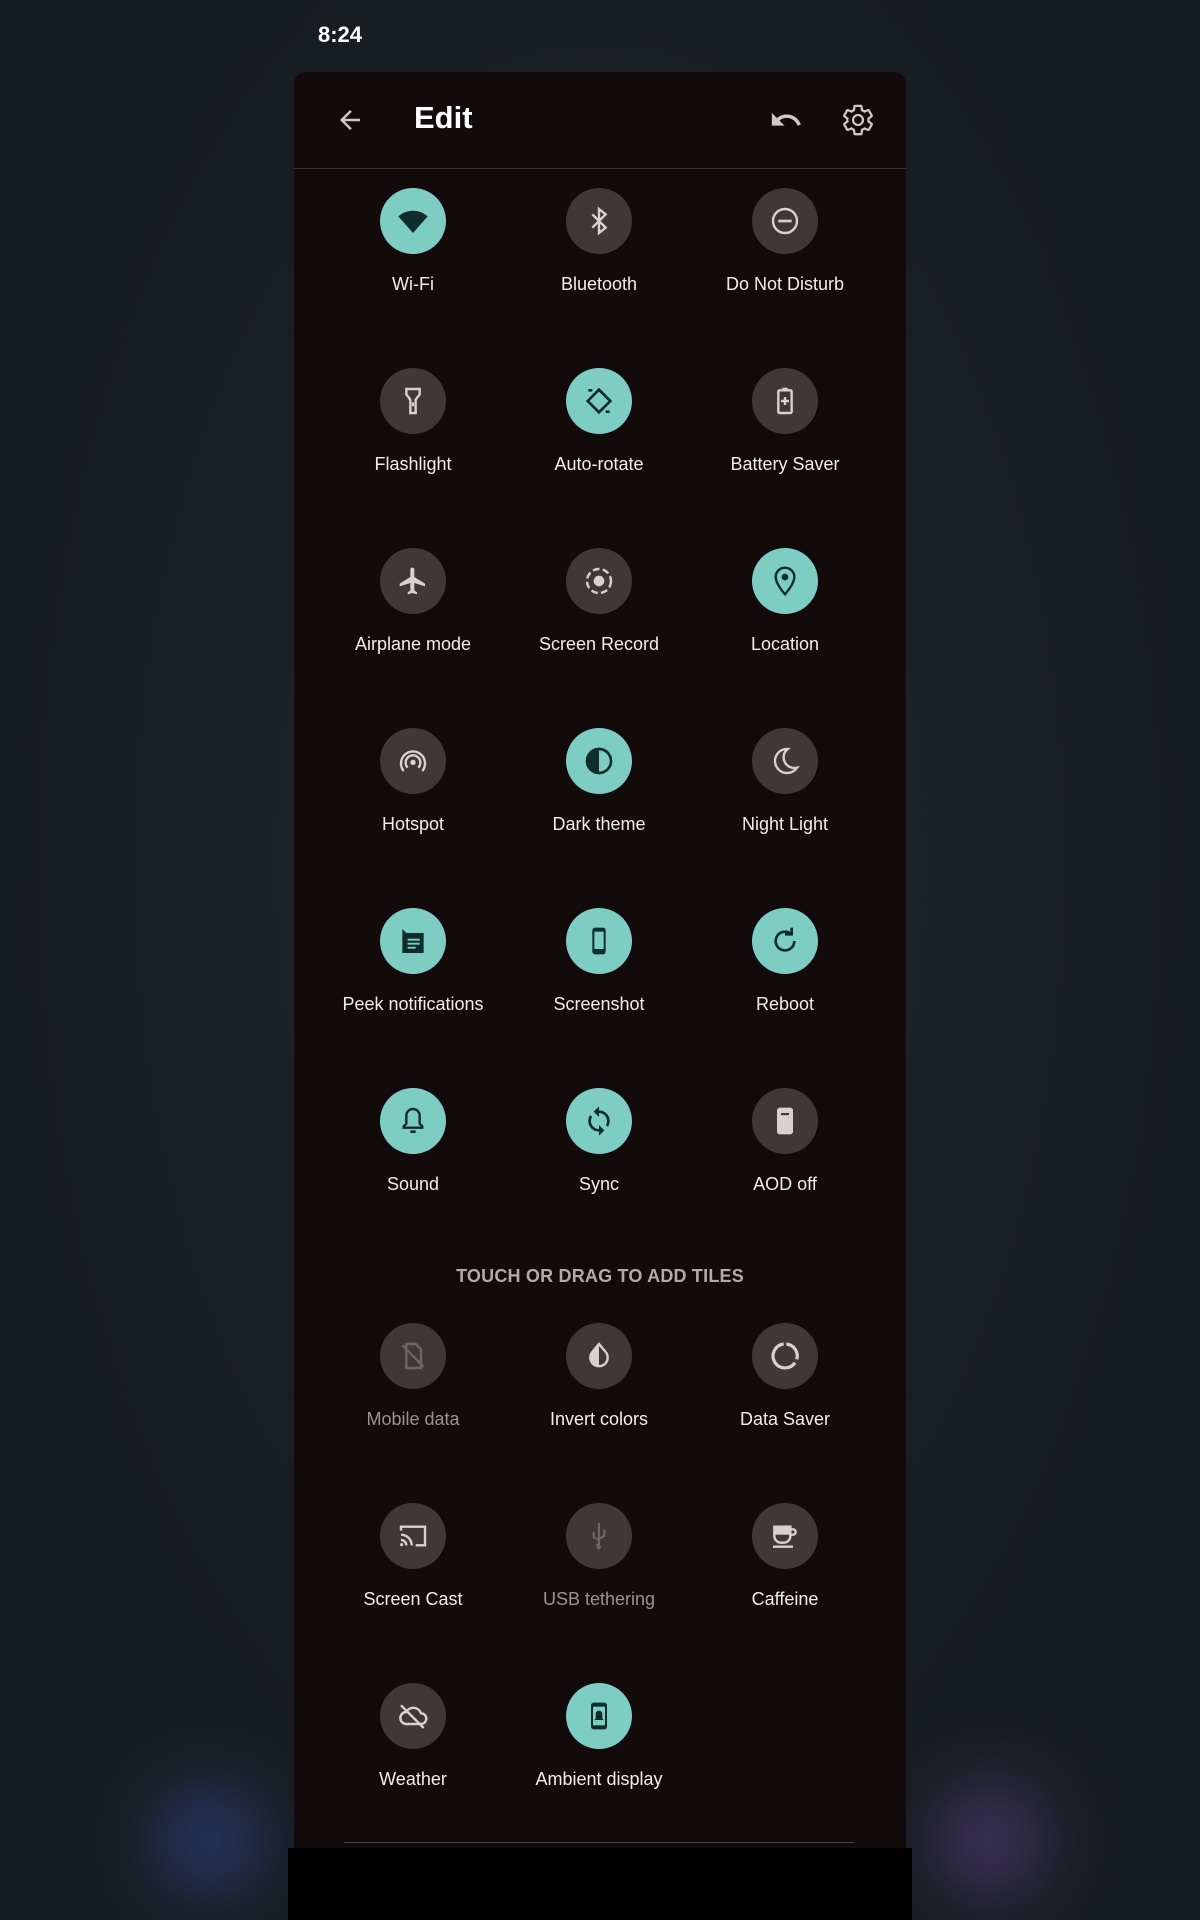 The height and width of the screenshot is (1920, 1200). What do you see at coordinates (413, 1398) in the screenshot?
I see `tile-mobile-data: Mobile data` at bounding box center [413, 1398].